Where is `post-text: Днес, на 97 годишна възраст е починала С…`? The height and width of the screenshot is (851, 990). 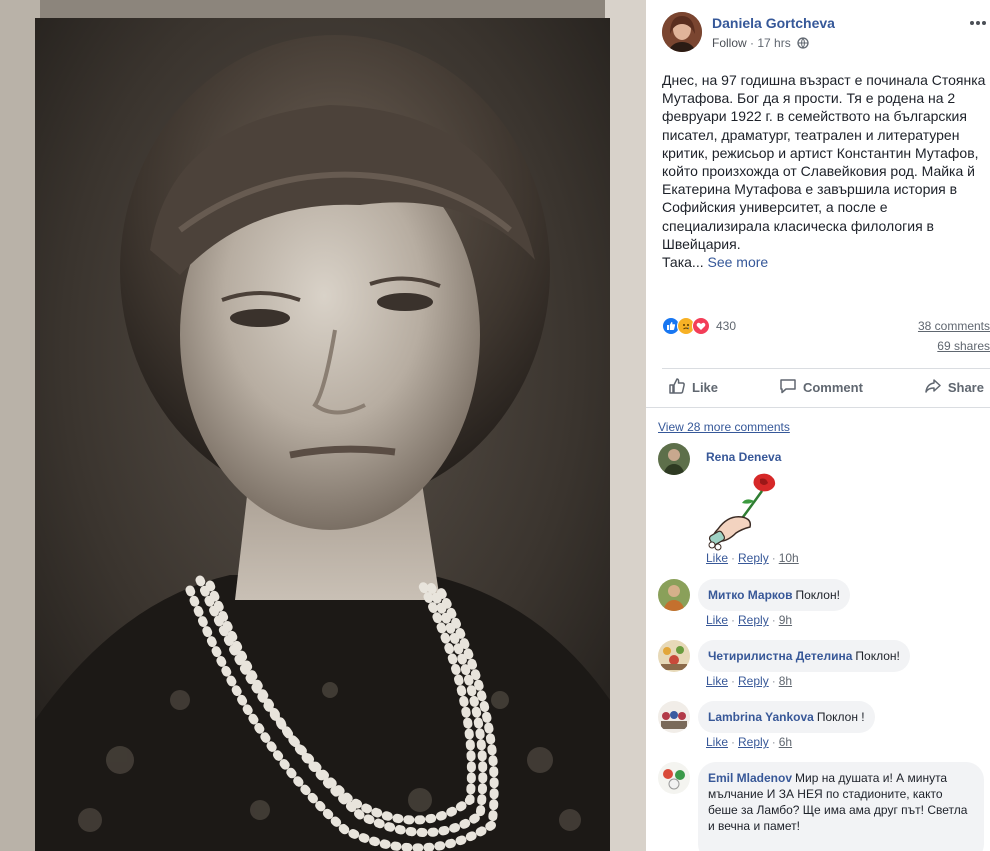 post-text: Днес, на 97 годишна възраст е починала С… is located at coordinates (826, 171).